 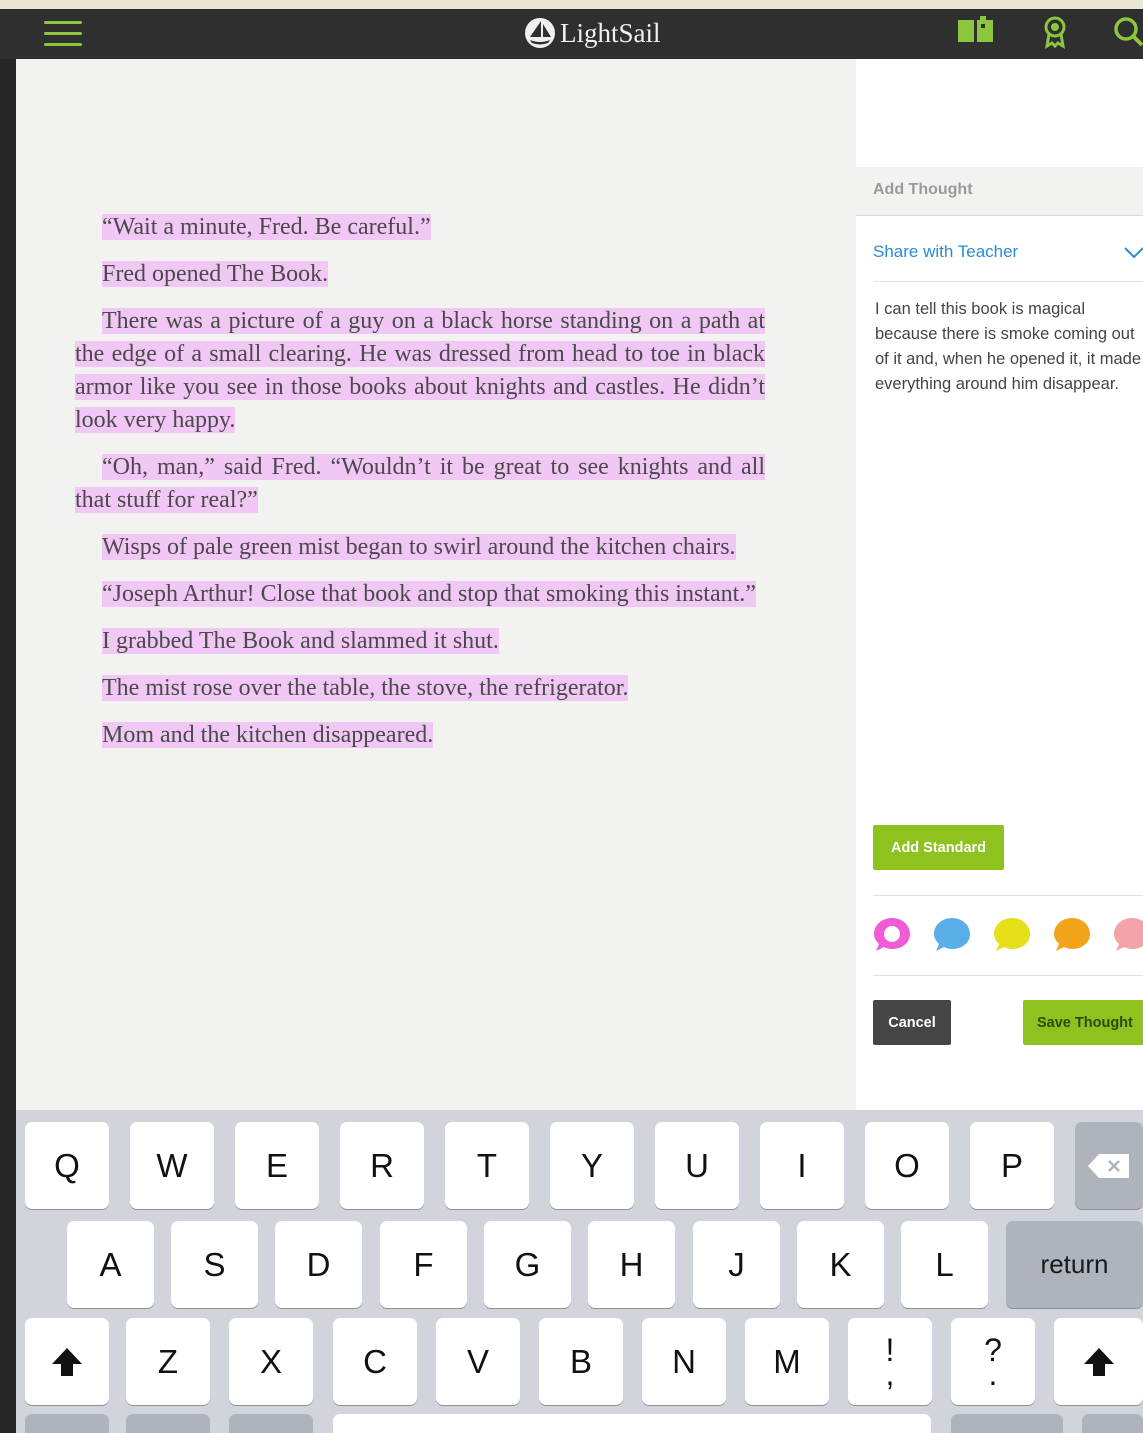 What do you see at coordinates (1133, 253) in the screenshot?
I see `chevron-down-icon` at bounding box center [1133, 253].